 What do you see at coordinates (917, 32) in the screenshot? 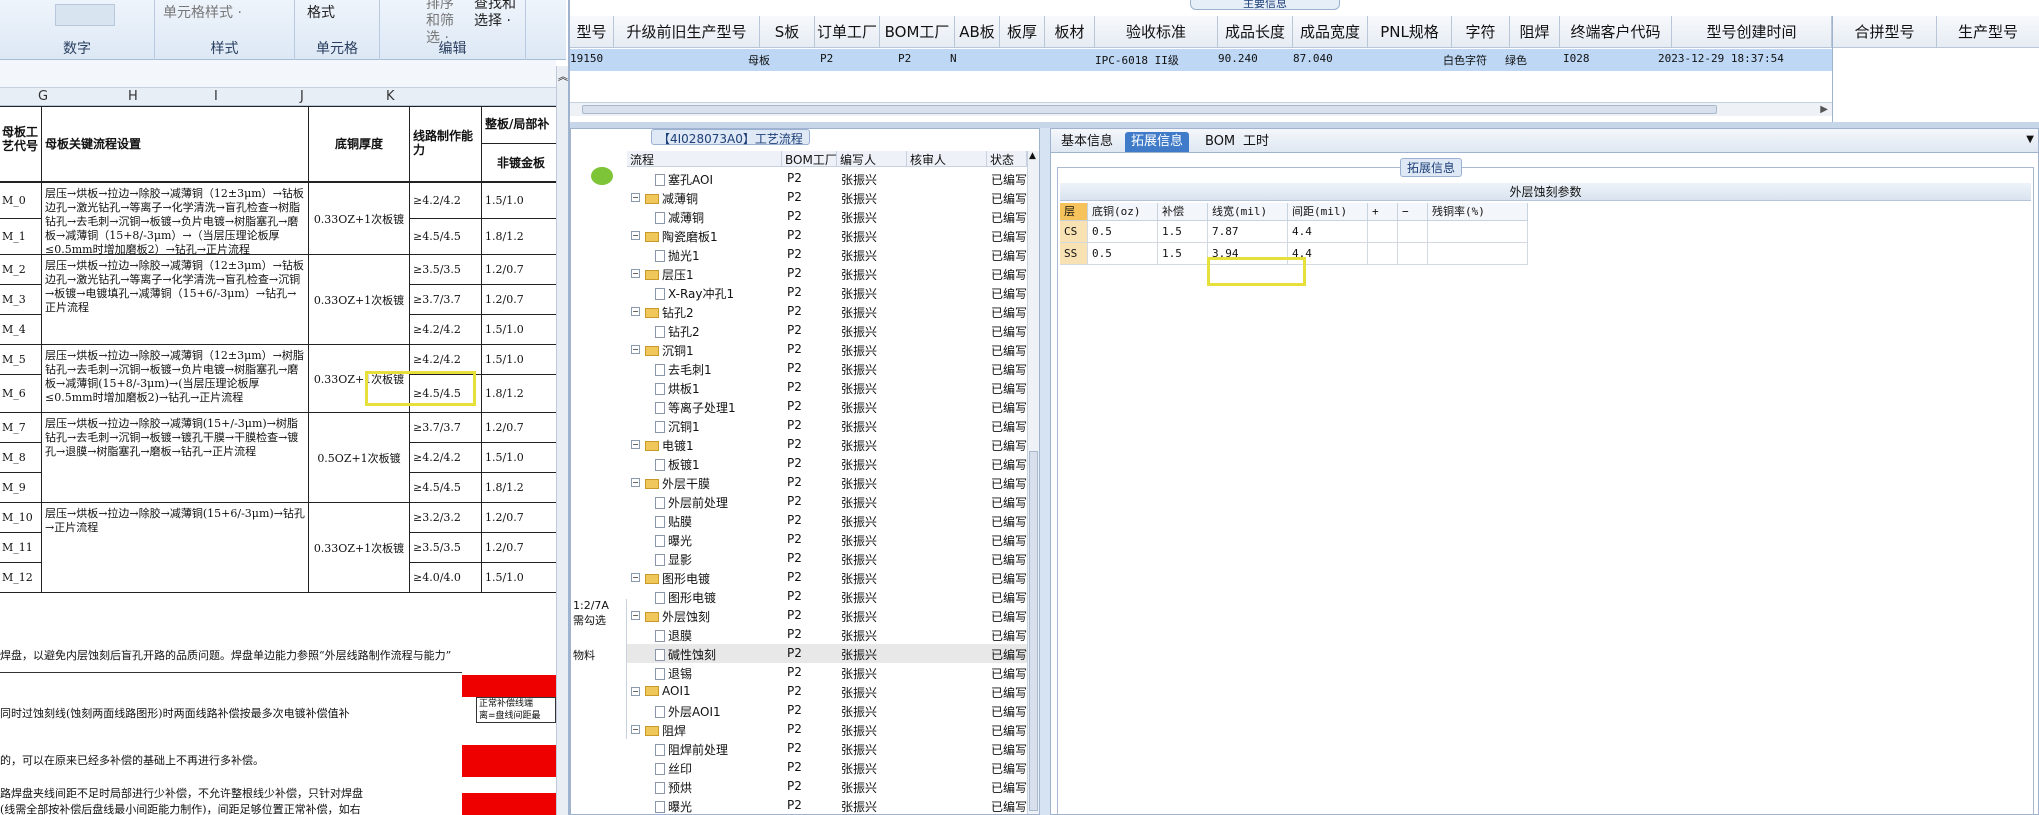
I see `main-info-header: BOM工厂` at bounding box center [917, 32].